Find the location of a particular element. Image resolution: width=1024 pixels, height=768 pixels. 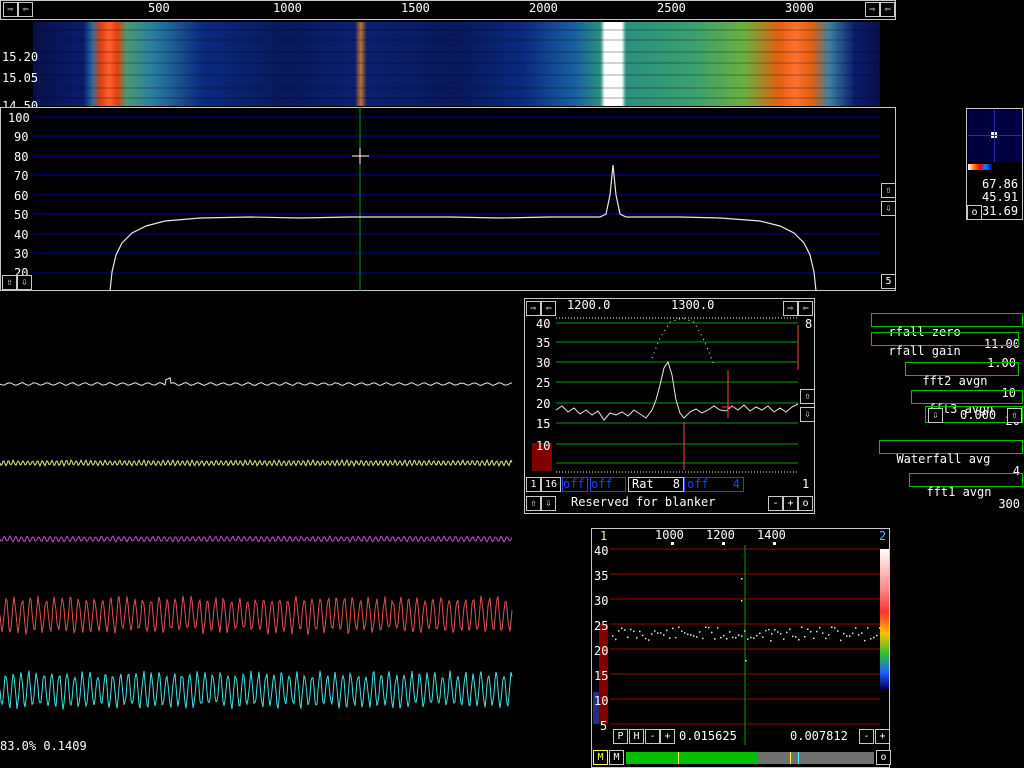

fft3-p-button: P is located at coordinates (620, 736).